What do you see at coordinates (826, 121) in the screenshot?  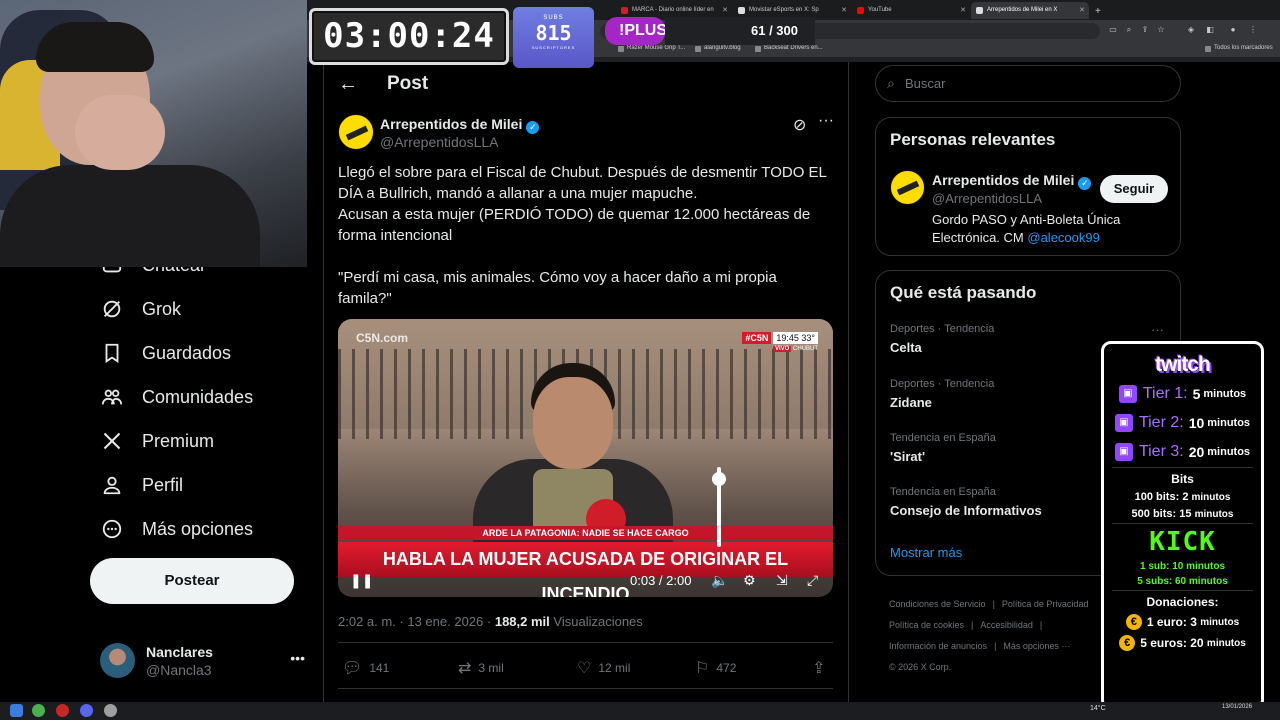 I see `more-icon: ···` at bounding box center [826, 121].